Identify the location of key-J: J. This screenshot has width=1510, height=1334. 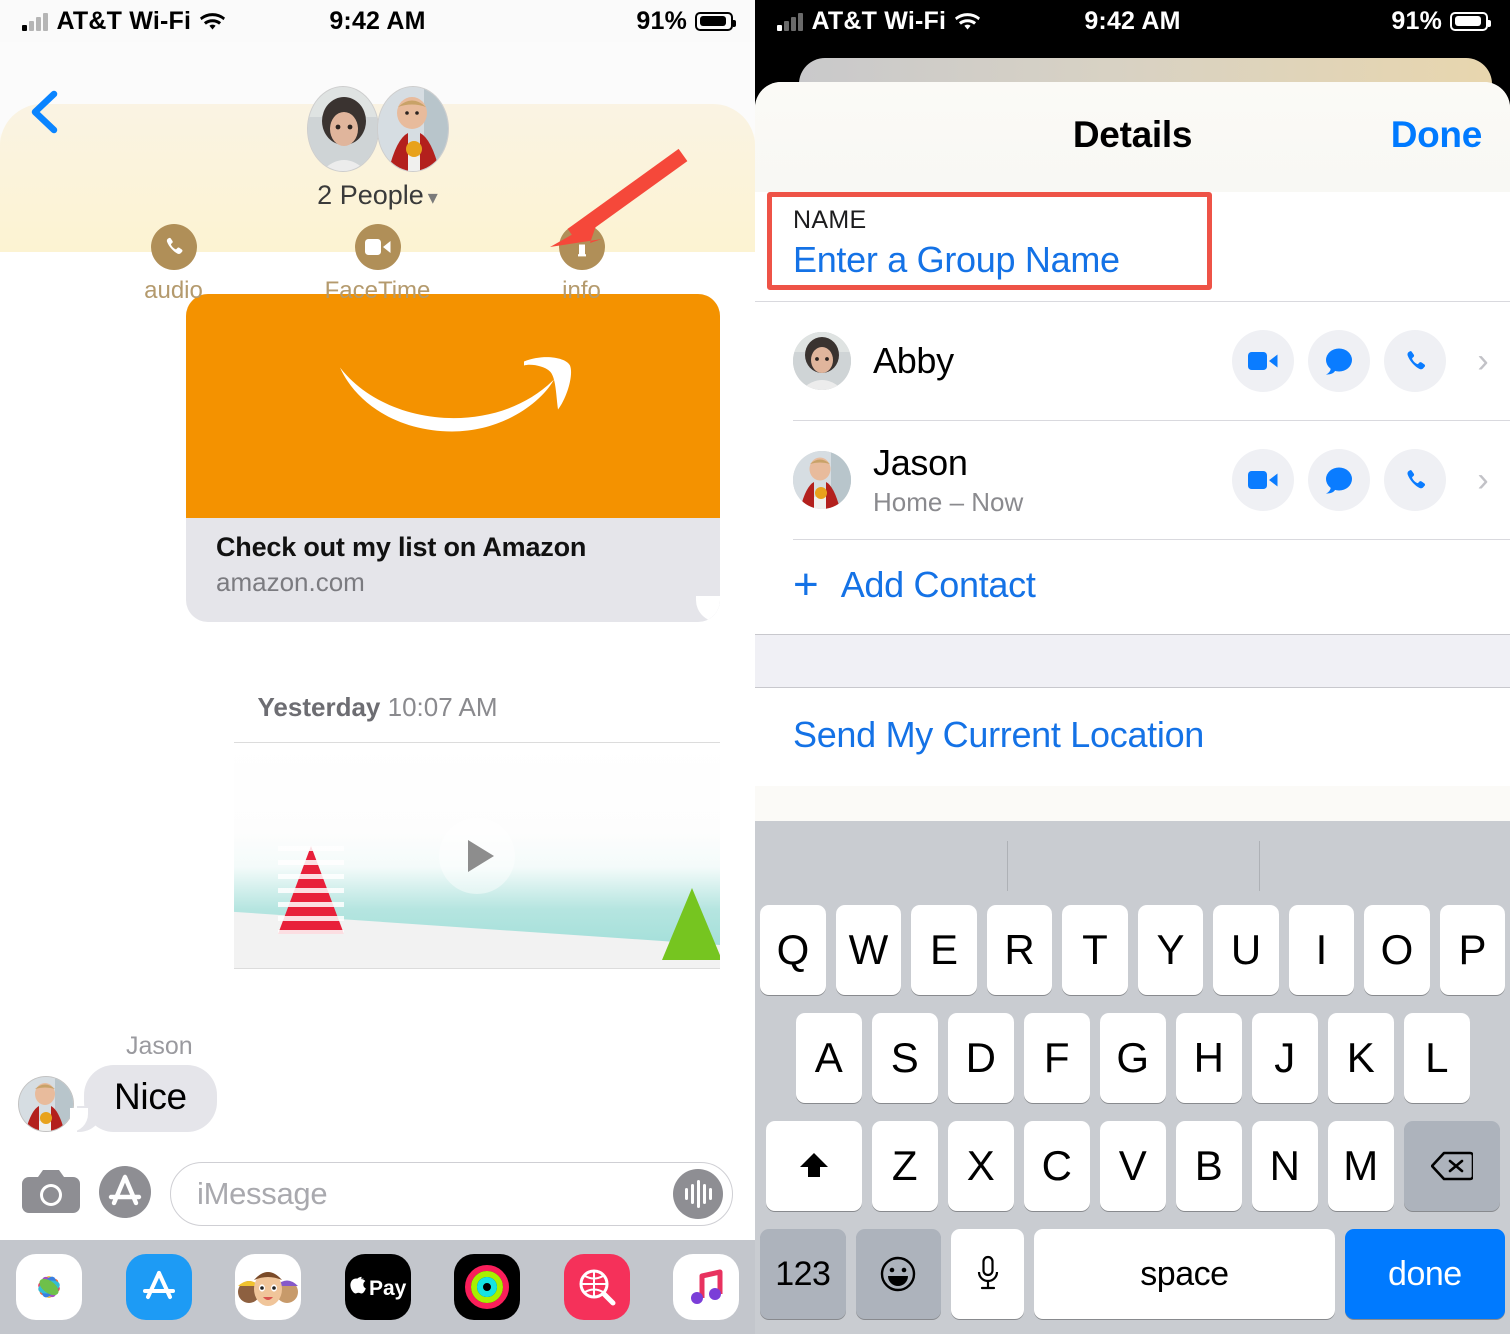
(1284, 1058).